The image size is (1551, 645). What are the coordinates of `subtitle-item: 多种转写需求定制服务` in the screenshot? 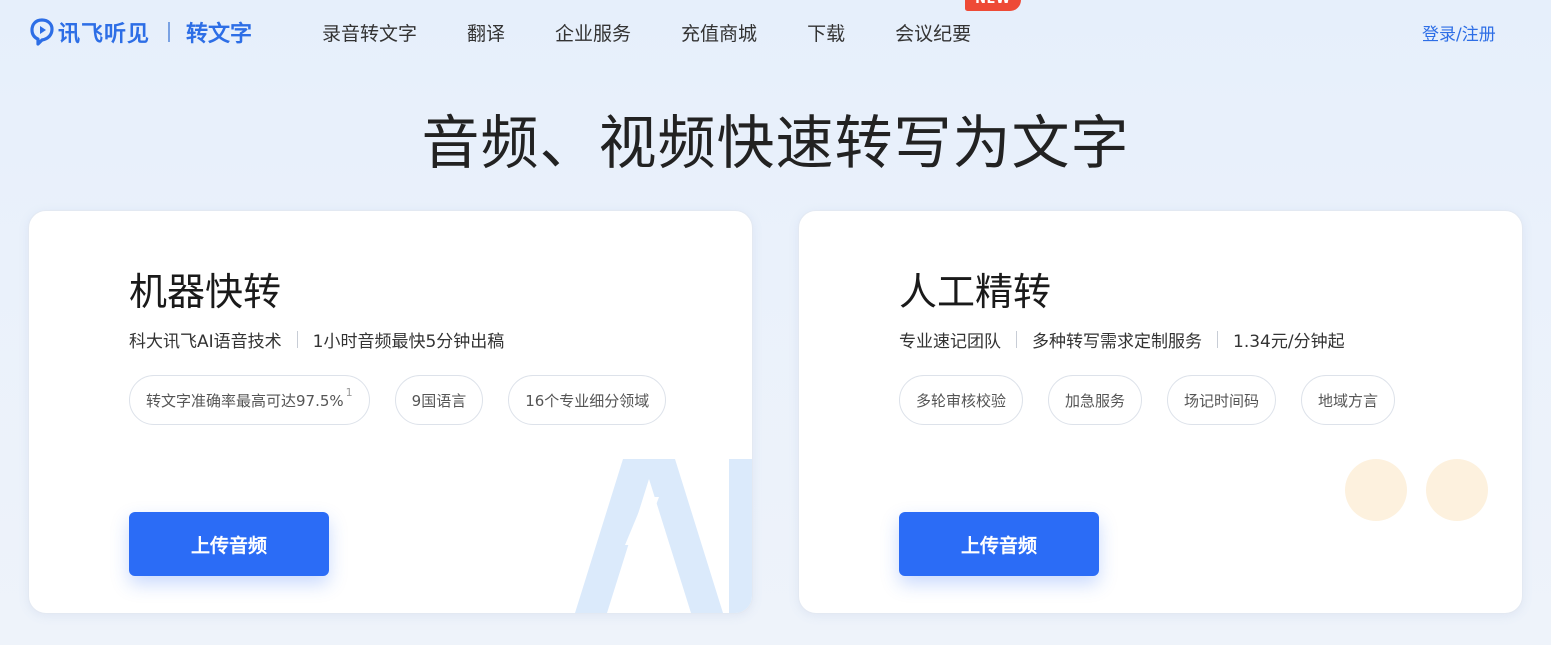 It's located at (1117, 342).